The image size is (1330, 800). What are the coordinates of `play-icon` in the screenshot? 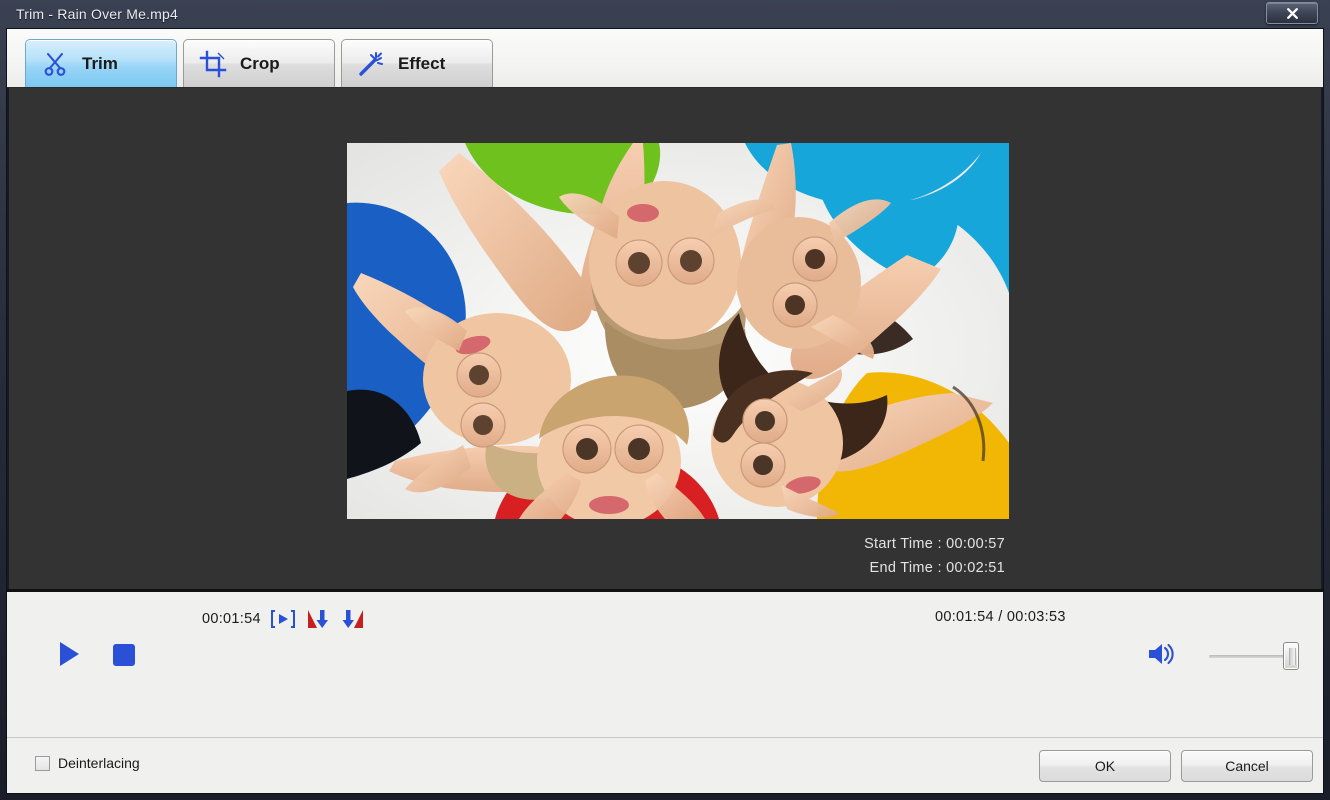 It's located at (69, 656).